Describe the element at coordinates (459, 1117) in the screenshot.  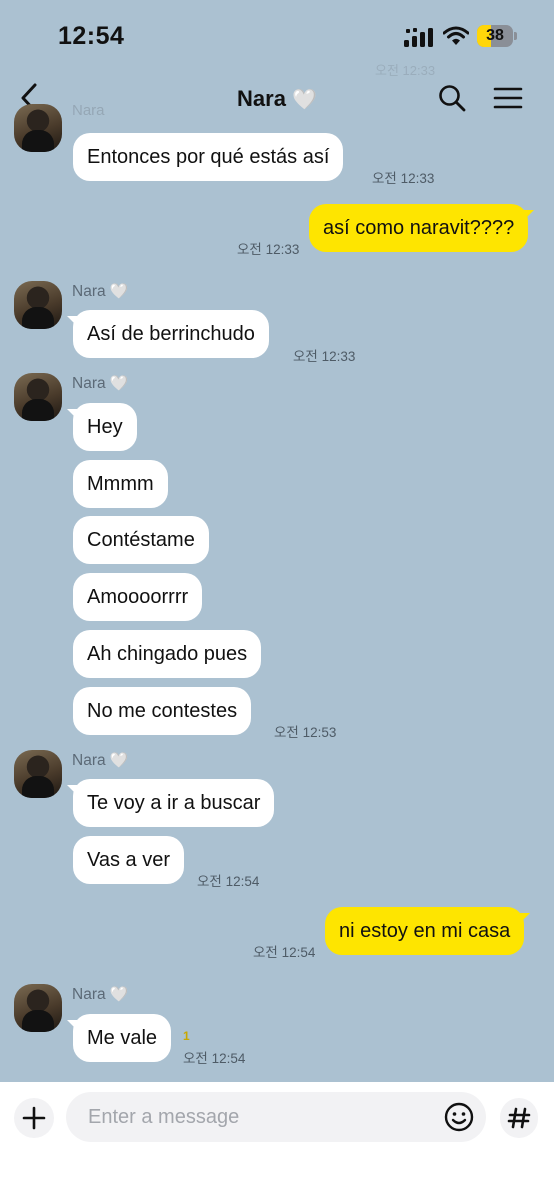
I see `emoji-icon` at that location.